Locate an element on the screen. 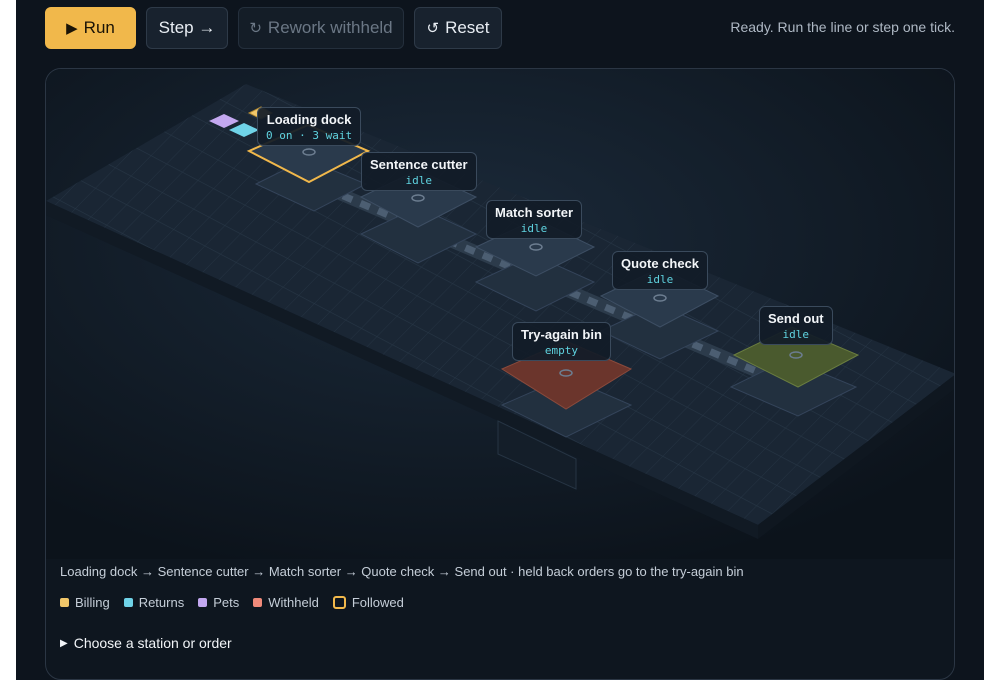  rework-withheld-button: ↻ Rework withheld is located at coordinates (321, 28).